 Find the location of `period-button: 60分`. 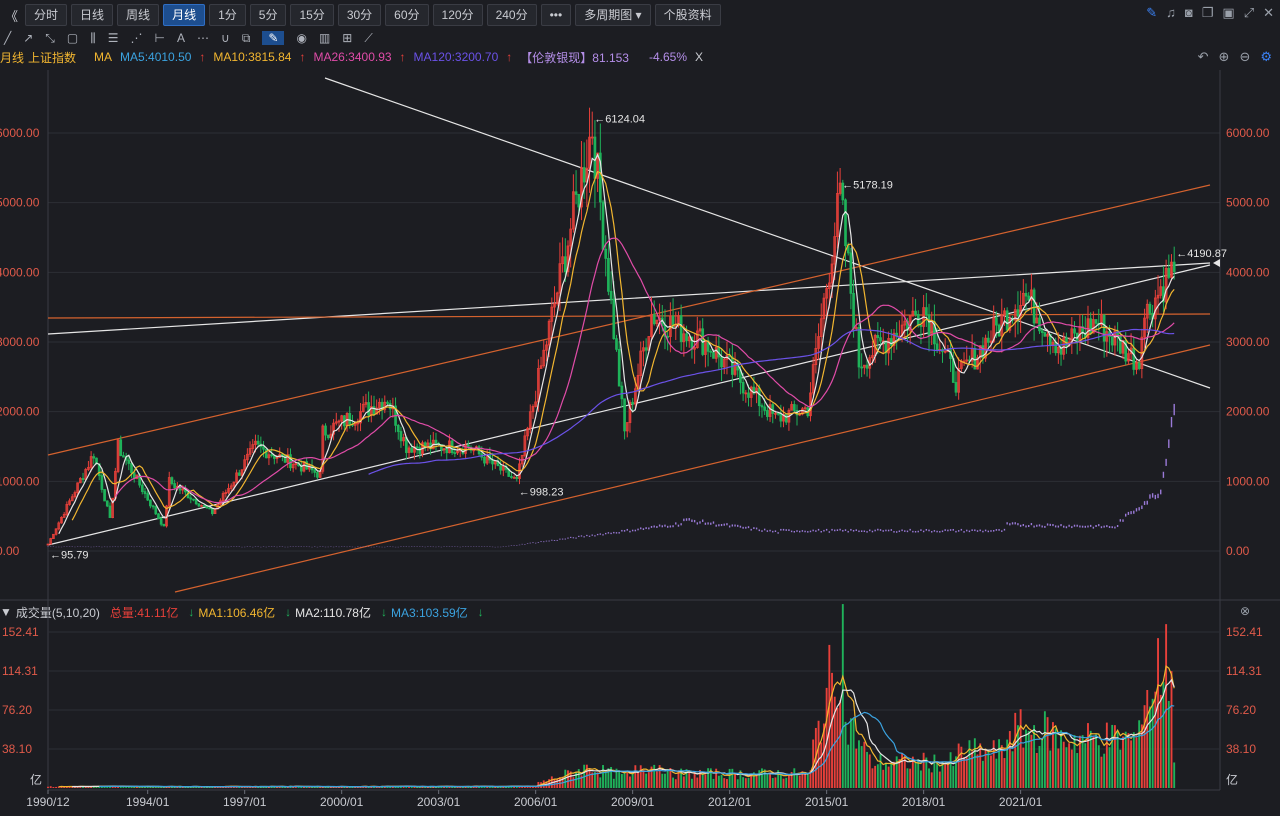

period-button: 60分 is located at coordinates (407, 15).